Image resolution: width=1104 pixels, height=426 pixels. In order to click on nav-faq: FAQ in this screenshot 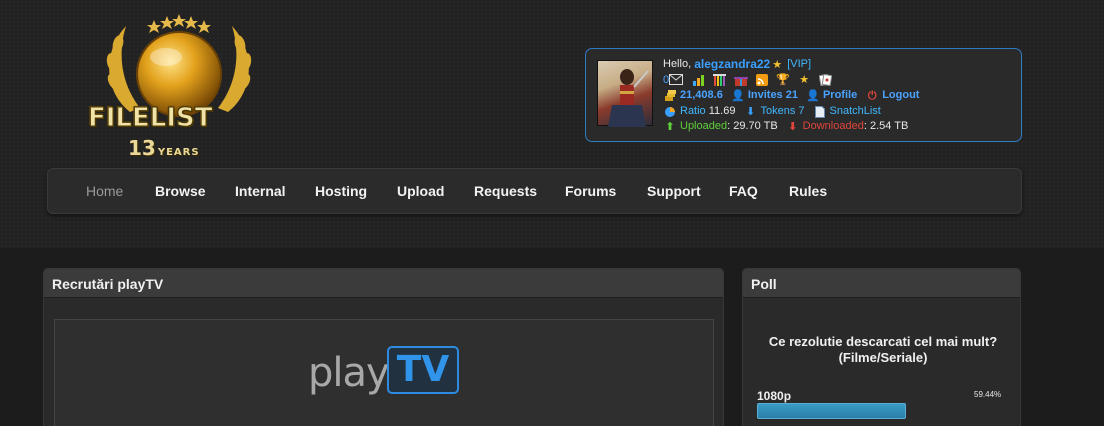, I will do `click(743, 191)`.